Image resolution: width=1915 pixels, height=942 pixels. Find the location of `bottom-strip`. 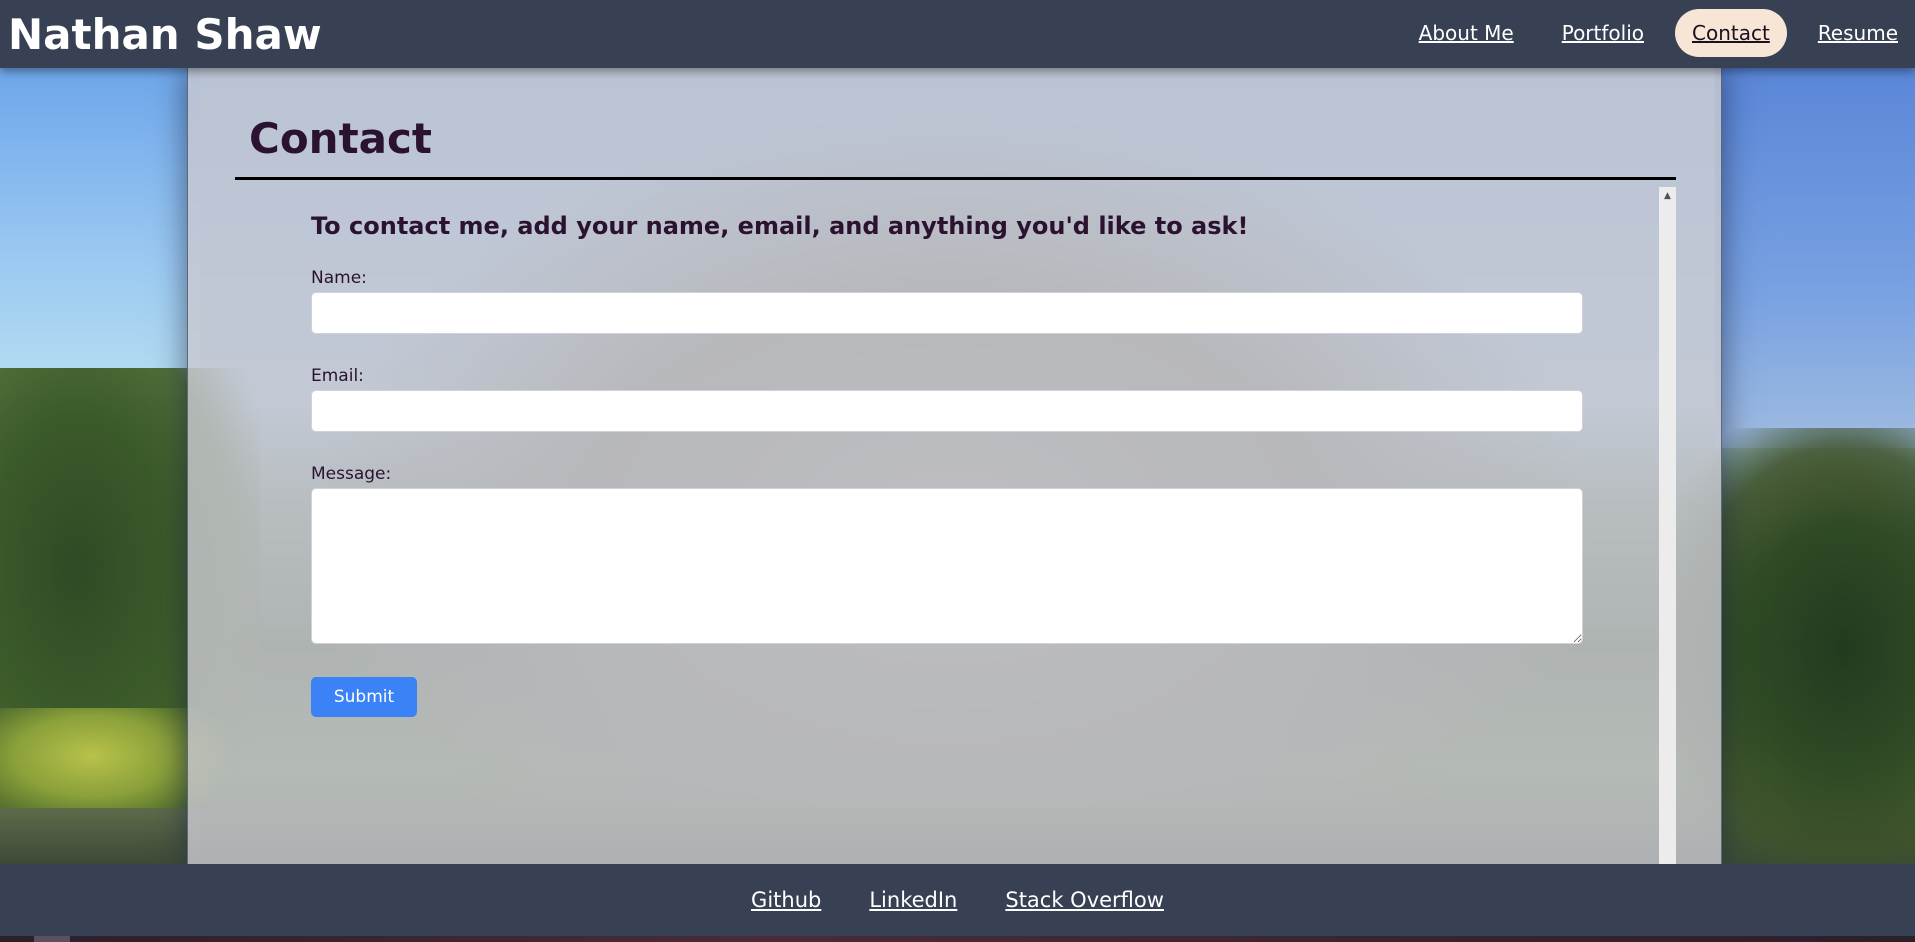

bottom-strip is located at coordinates (957, 939).